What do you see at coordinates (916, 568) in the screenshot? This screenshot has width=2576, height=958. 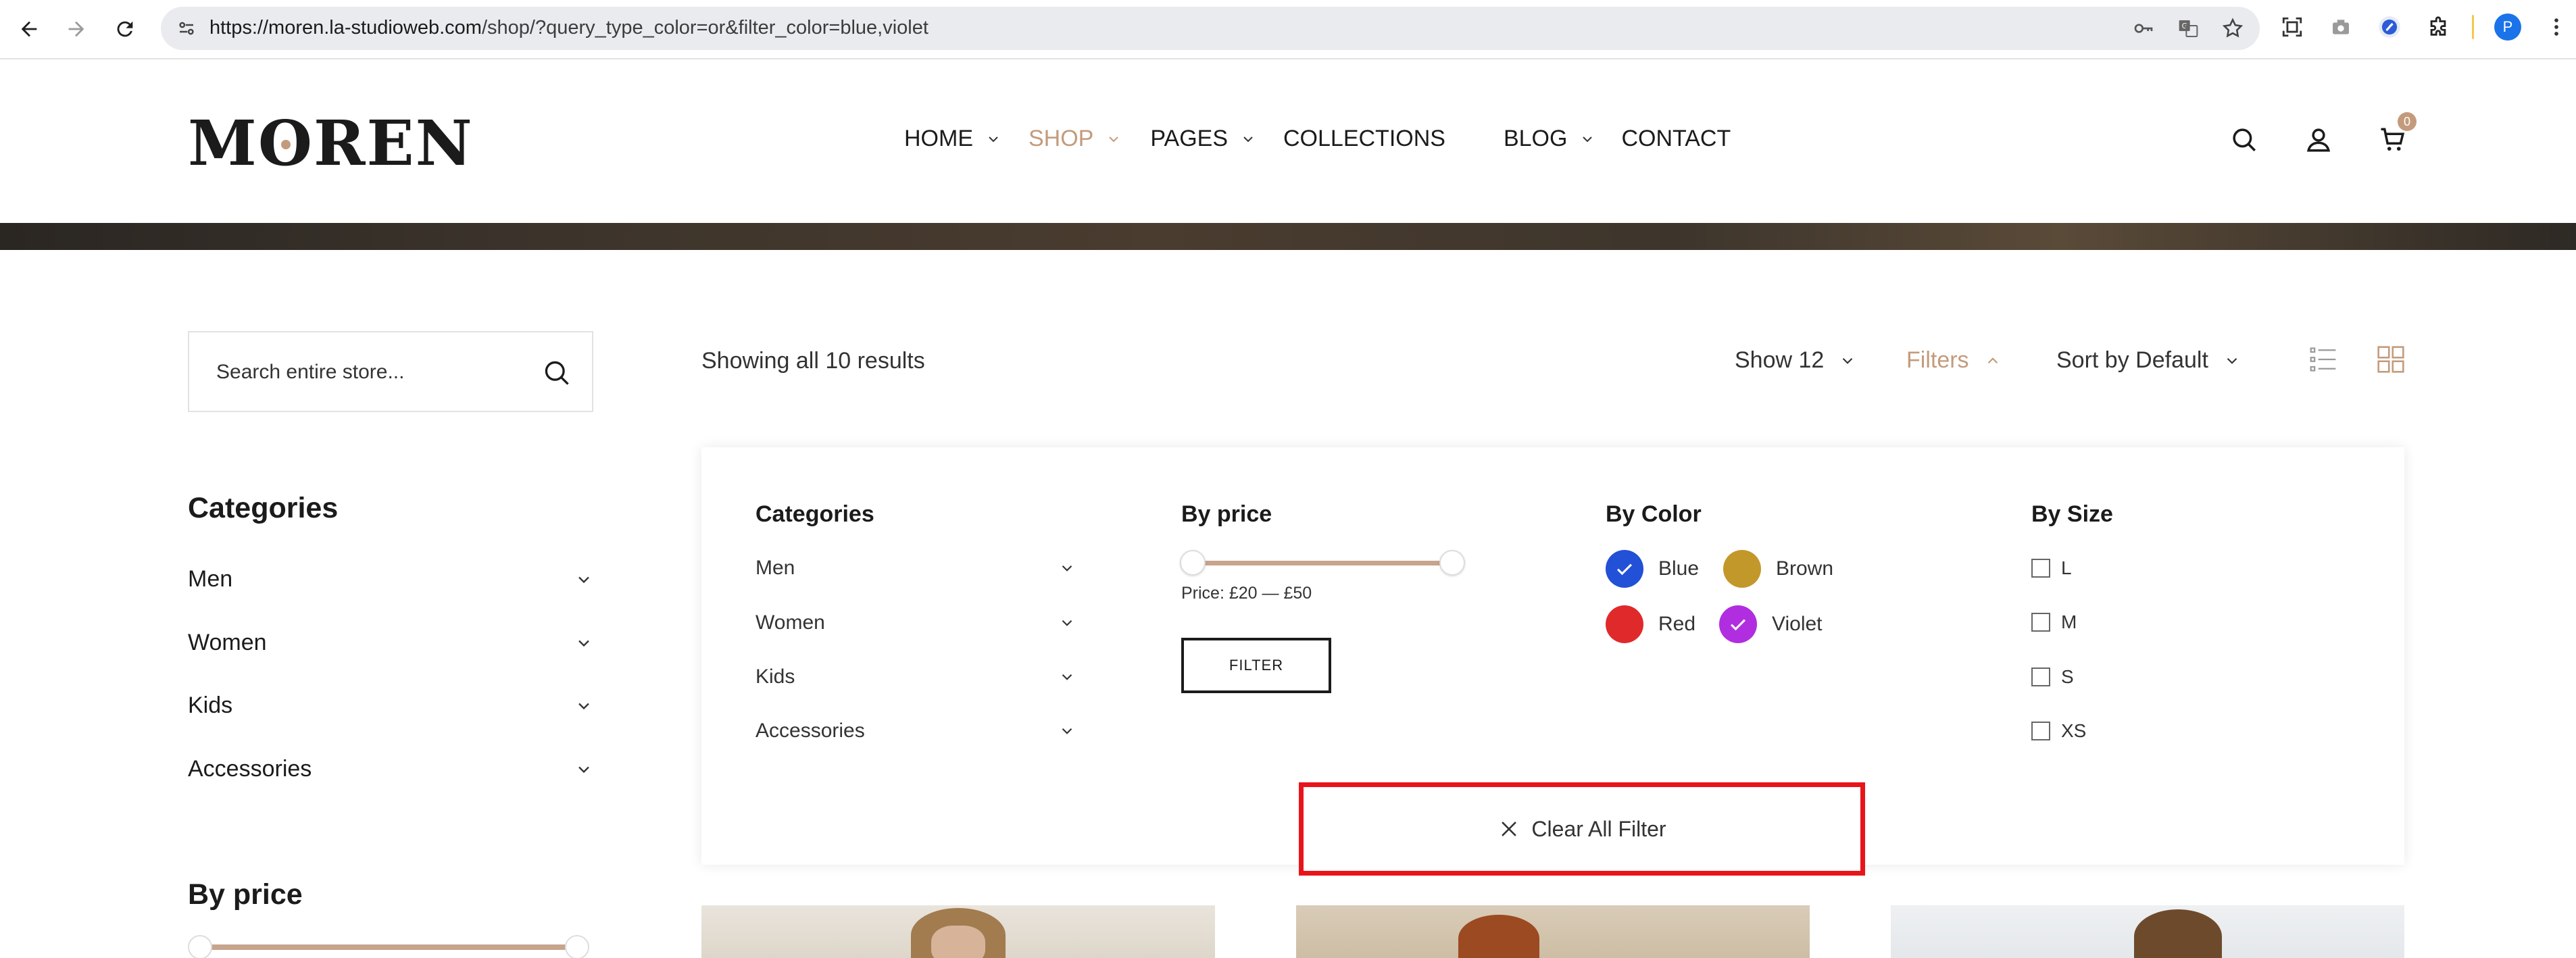 I see `filter-category-men: Men` at bounding box center [916, 568].